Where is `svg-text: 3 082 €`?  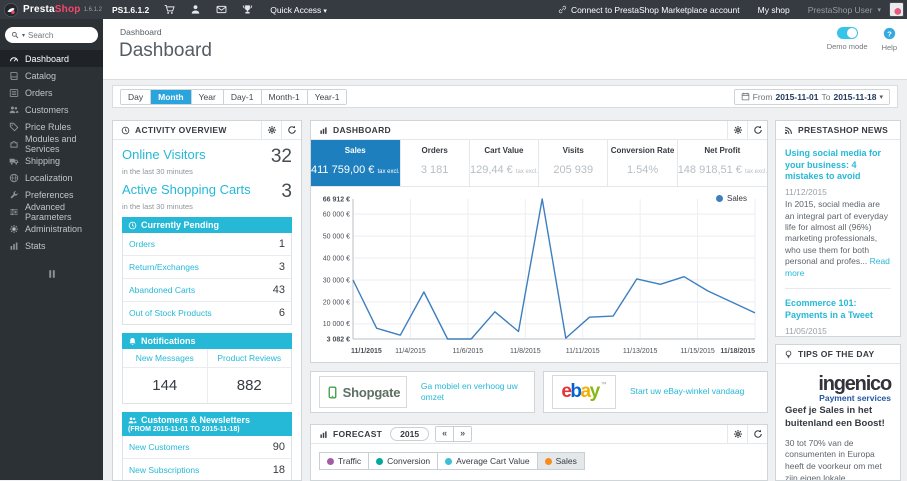 svg-text: 3 082 € is located at coordinates (338, 339).